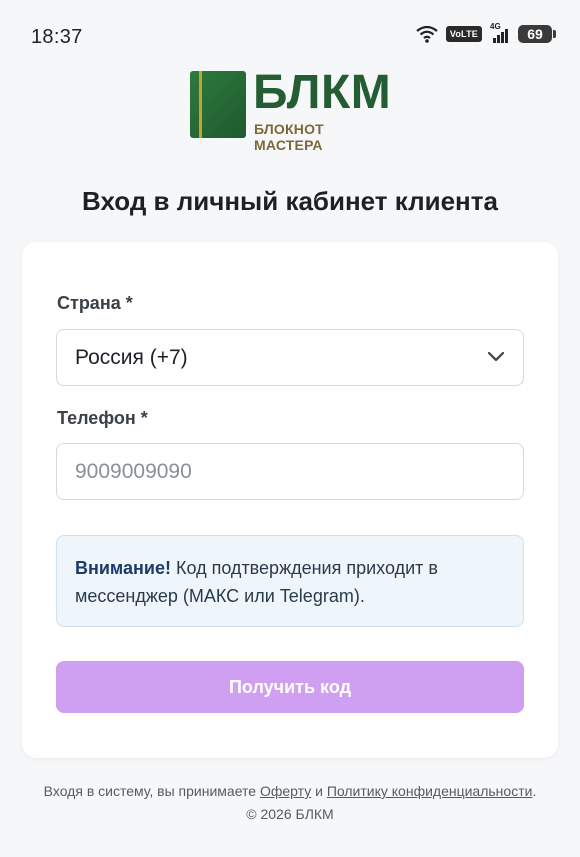 This screenshot has width=580, height=857. What do you see at coordinates (290, 201) in the screenshot?
I see `page-title: Вход в личный кабинет клиента` at bounding box center [290, 201].